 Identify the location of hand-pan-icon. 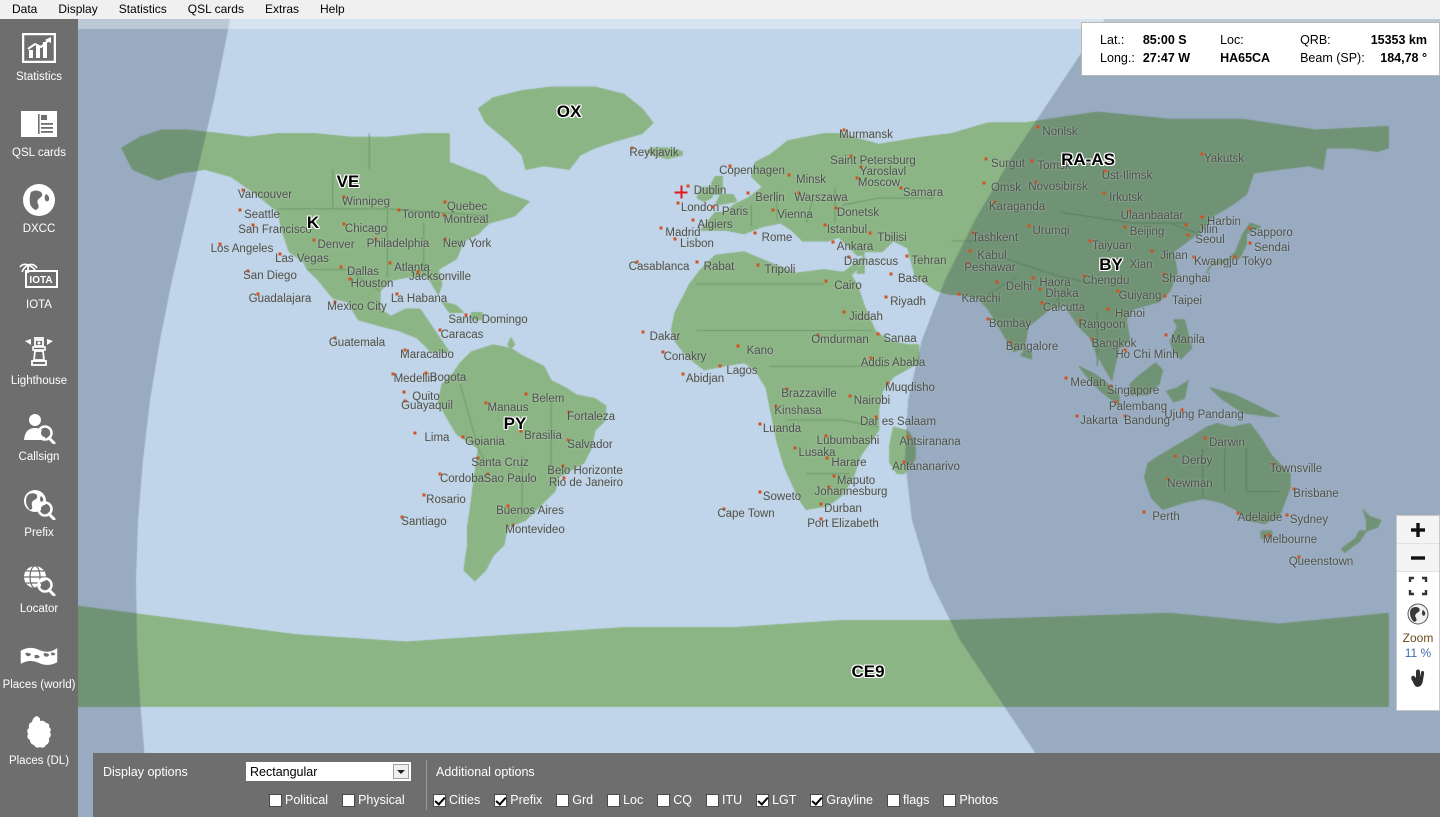
(1418, 678).